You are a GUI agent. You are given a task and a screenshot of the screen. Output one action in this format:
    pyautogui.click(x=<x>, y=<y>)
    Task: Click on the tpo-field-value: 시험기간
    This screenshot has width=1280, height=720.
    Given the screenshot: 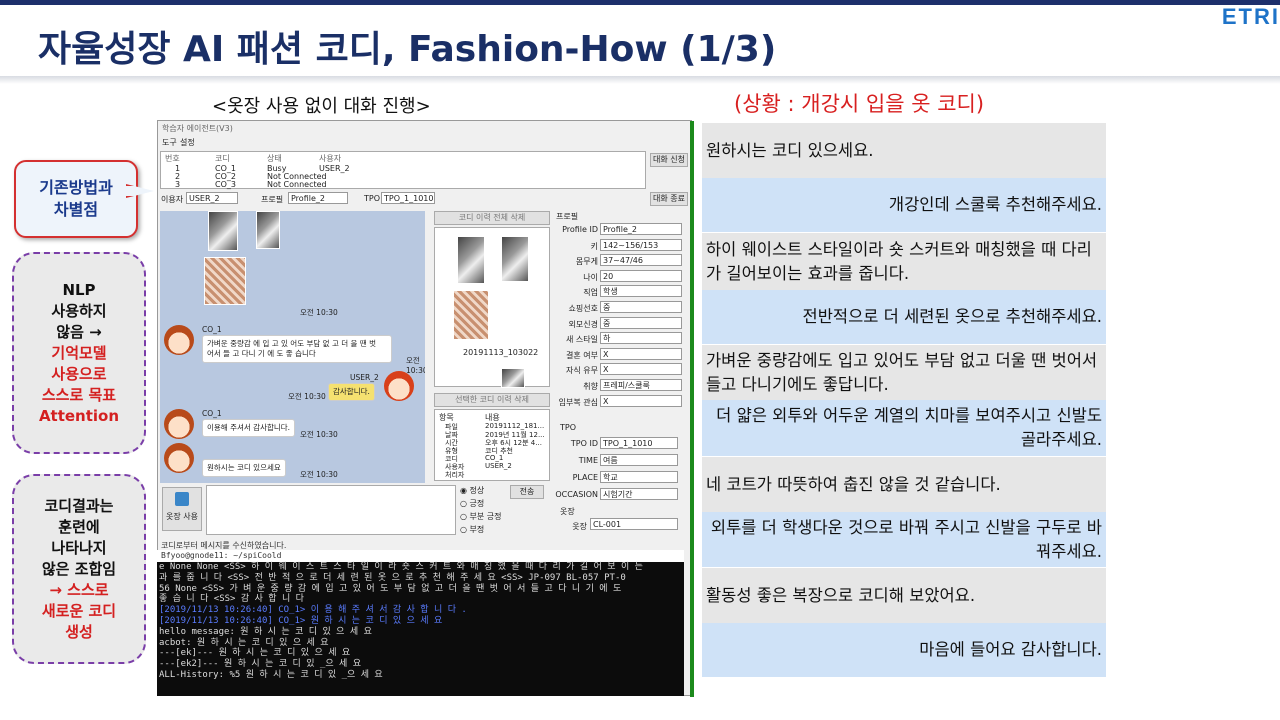 What is the action you would take?
    pyautogui.click(x=639, y=494)
    